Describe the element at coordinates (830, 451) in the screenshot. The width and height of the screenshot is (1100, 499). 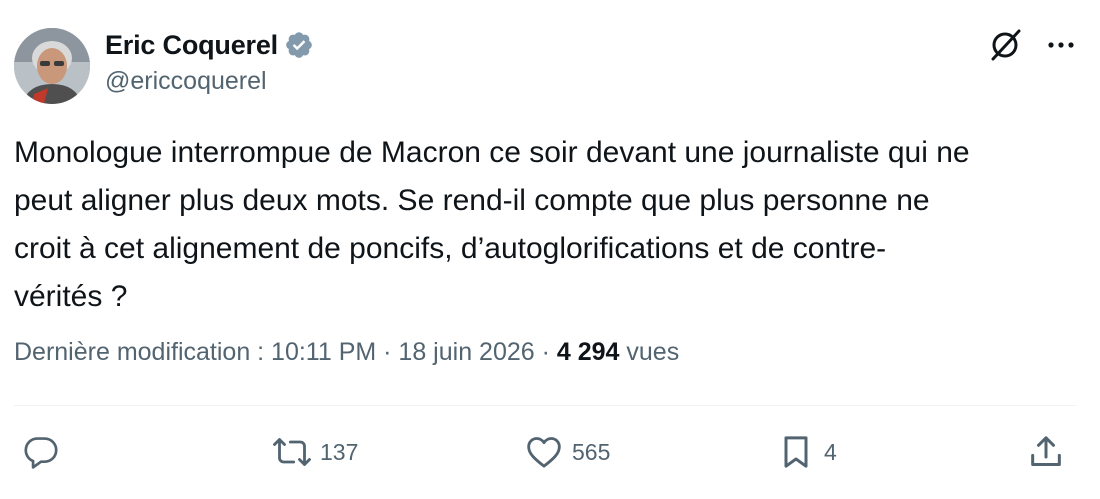
I see `bookmark-count: 4` at that location.